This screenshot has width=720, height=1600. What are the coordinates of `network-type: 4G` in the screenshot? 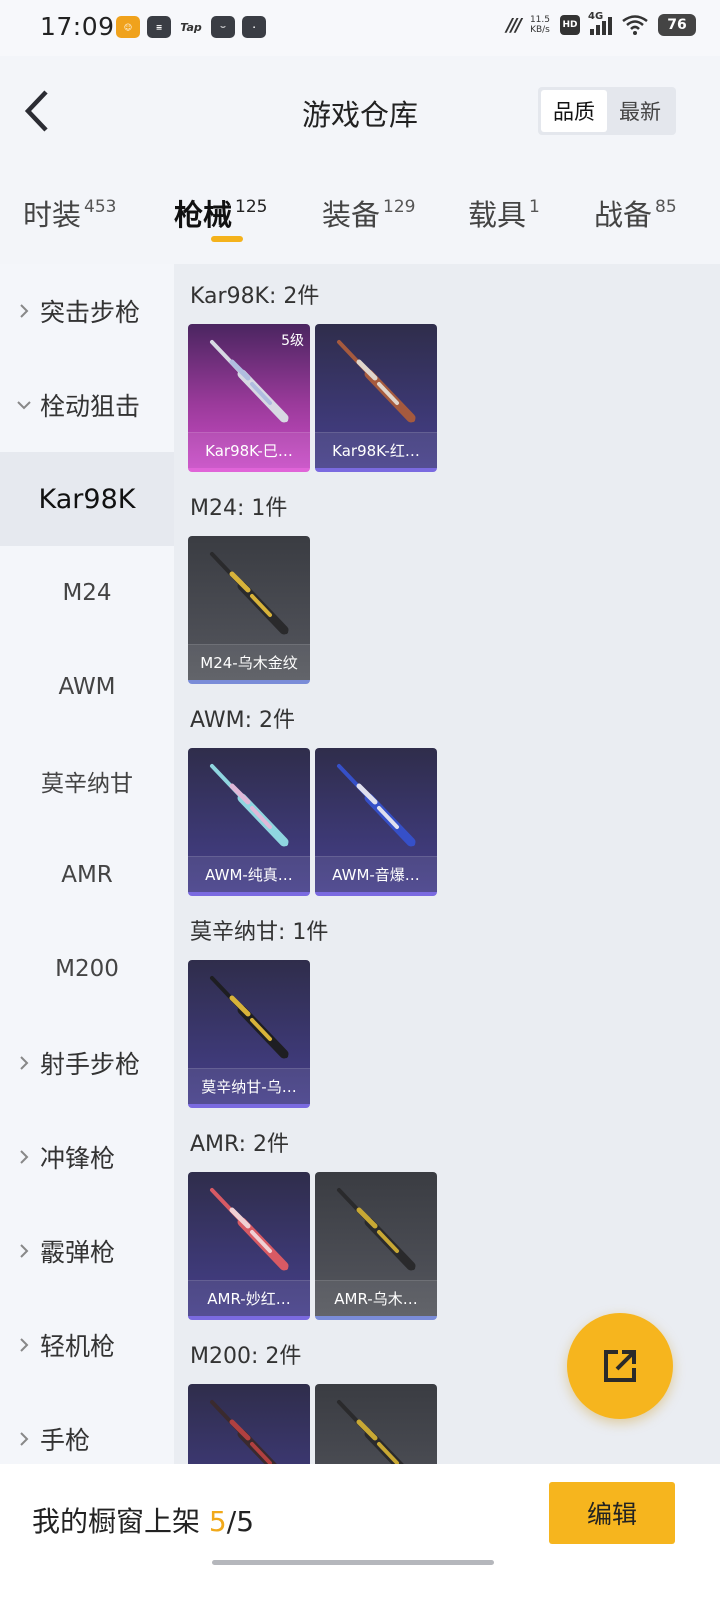 It's located at (596, 16).